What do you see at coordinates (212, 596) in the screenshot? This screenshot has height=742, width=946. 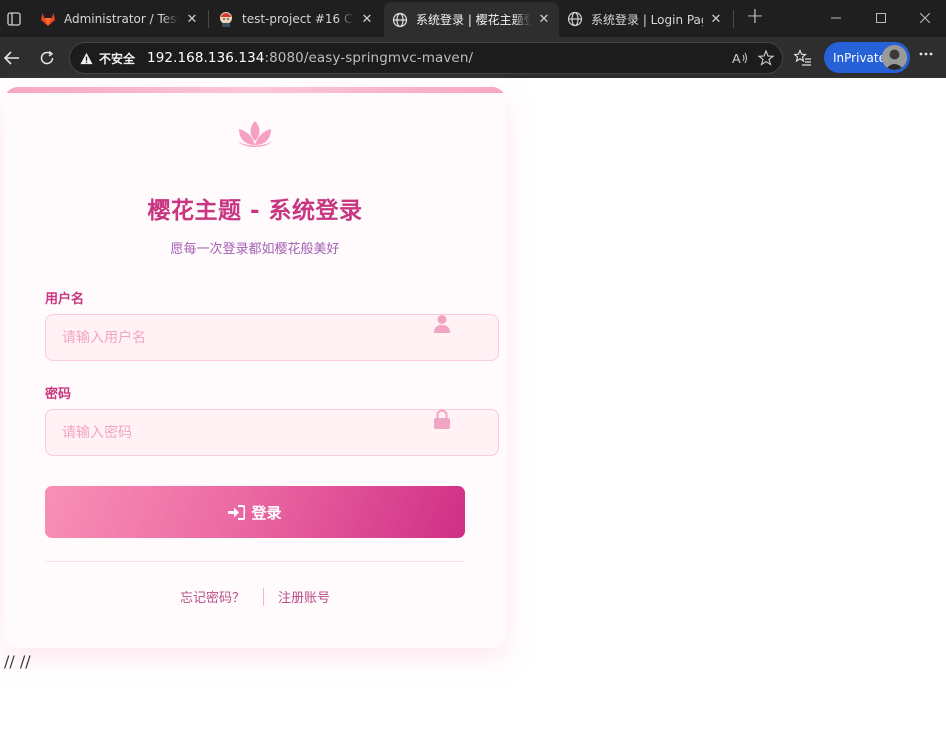 I see `forgot-password-link: 忘记密码？` at bounding box center [212, 596].